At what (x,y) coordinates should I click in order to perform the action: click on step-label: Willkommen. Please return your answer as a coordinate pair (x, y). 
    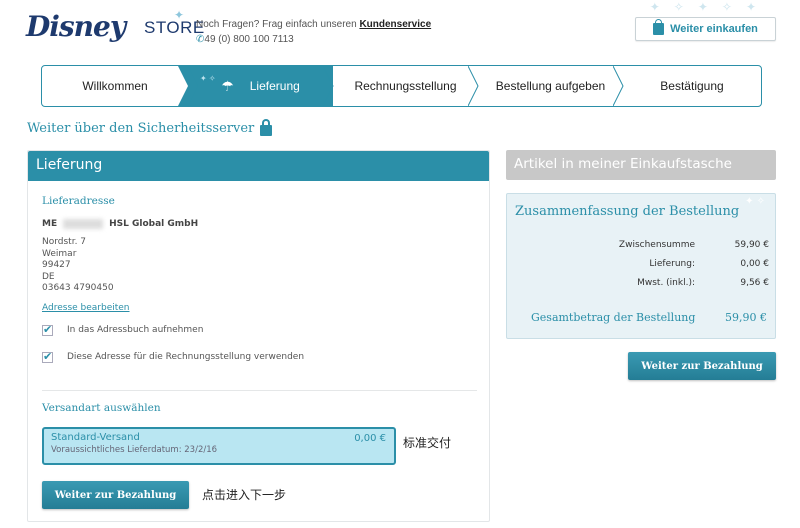
    Looking at the image, I should click on (115, 86).